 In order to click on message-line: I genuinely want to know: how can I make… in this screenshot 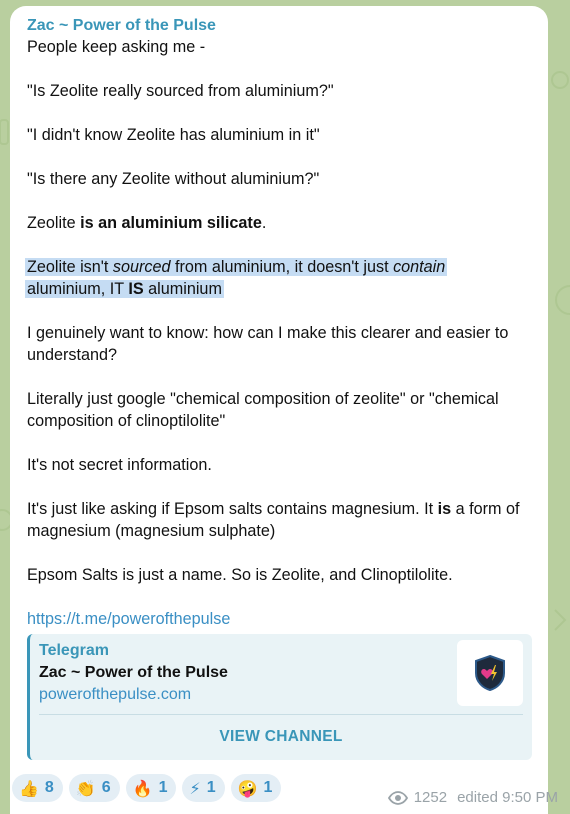, I will do `click(268, 344)`.